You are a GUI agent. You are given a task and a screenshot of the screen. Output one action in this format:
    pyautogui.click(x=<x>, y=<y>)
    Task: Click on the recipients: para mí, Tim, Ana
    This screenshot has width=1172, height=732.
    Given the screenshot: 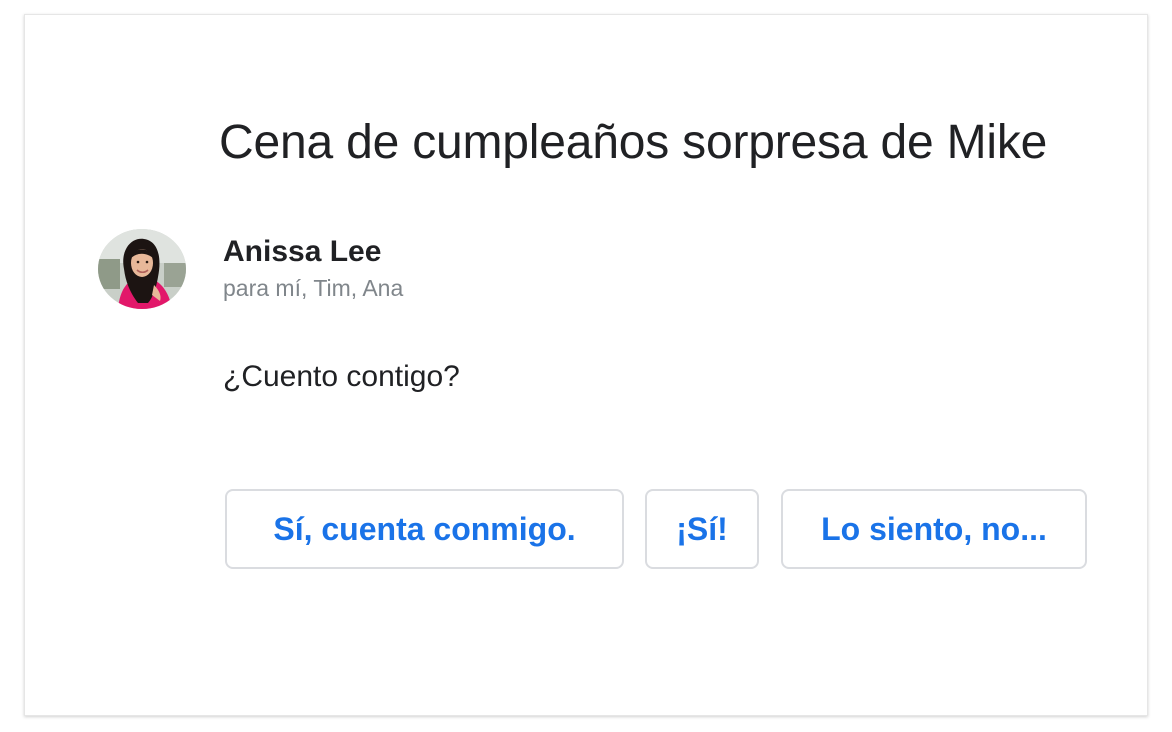 What is the action you would take?
    pyautogui.click(x=313, y=288)
    